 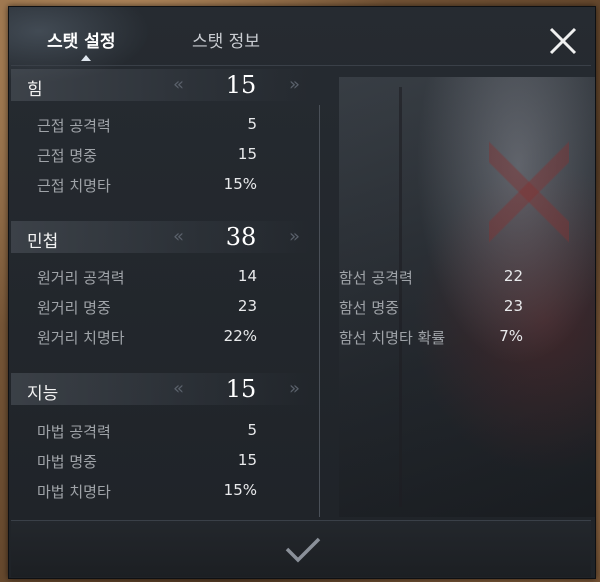 What do you see at coordinates (226, 39) in the screenshot?
I see `tab-stat-info: 스탯 정보` at bounding box center [226, 39].